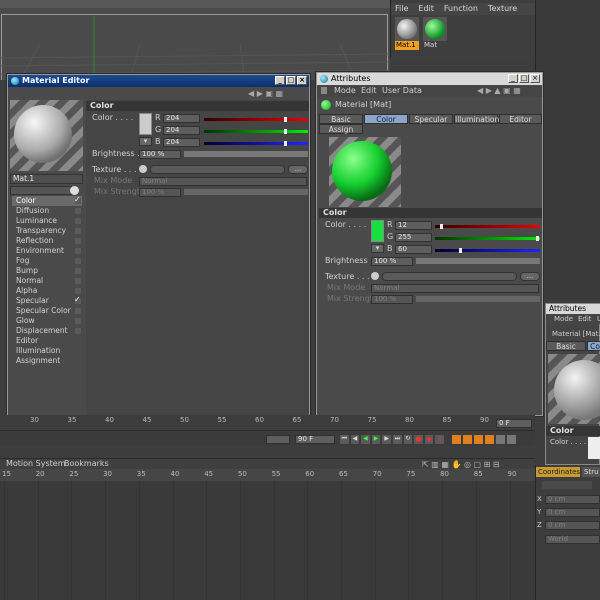 This screenshot has height=600, width=600. Describe the element at coordinates (246, 192) in the screenshot. I see `mix-strength-slider` at that location.